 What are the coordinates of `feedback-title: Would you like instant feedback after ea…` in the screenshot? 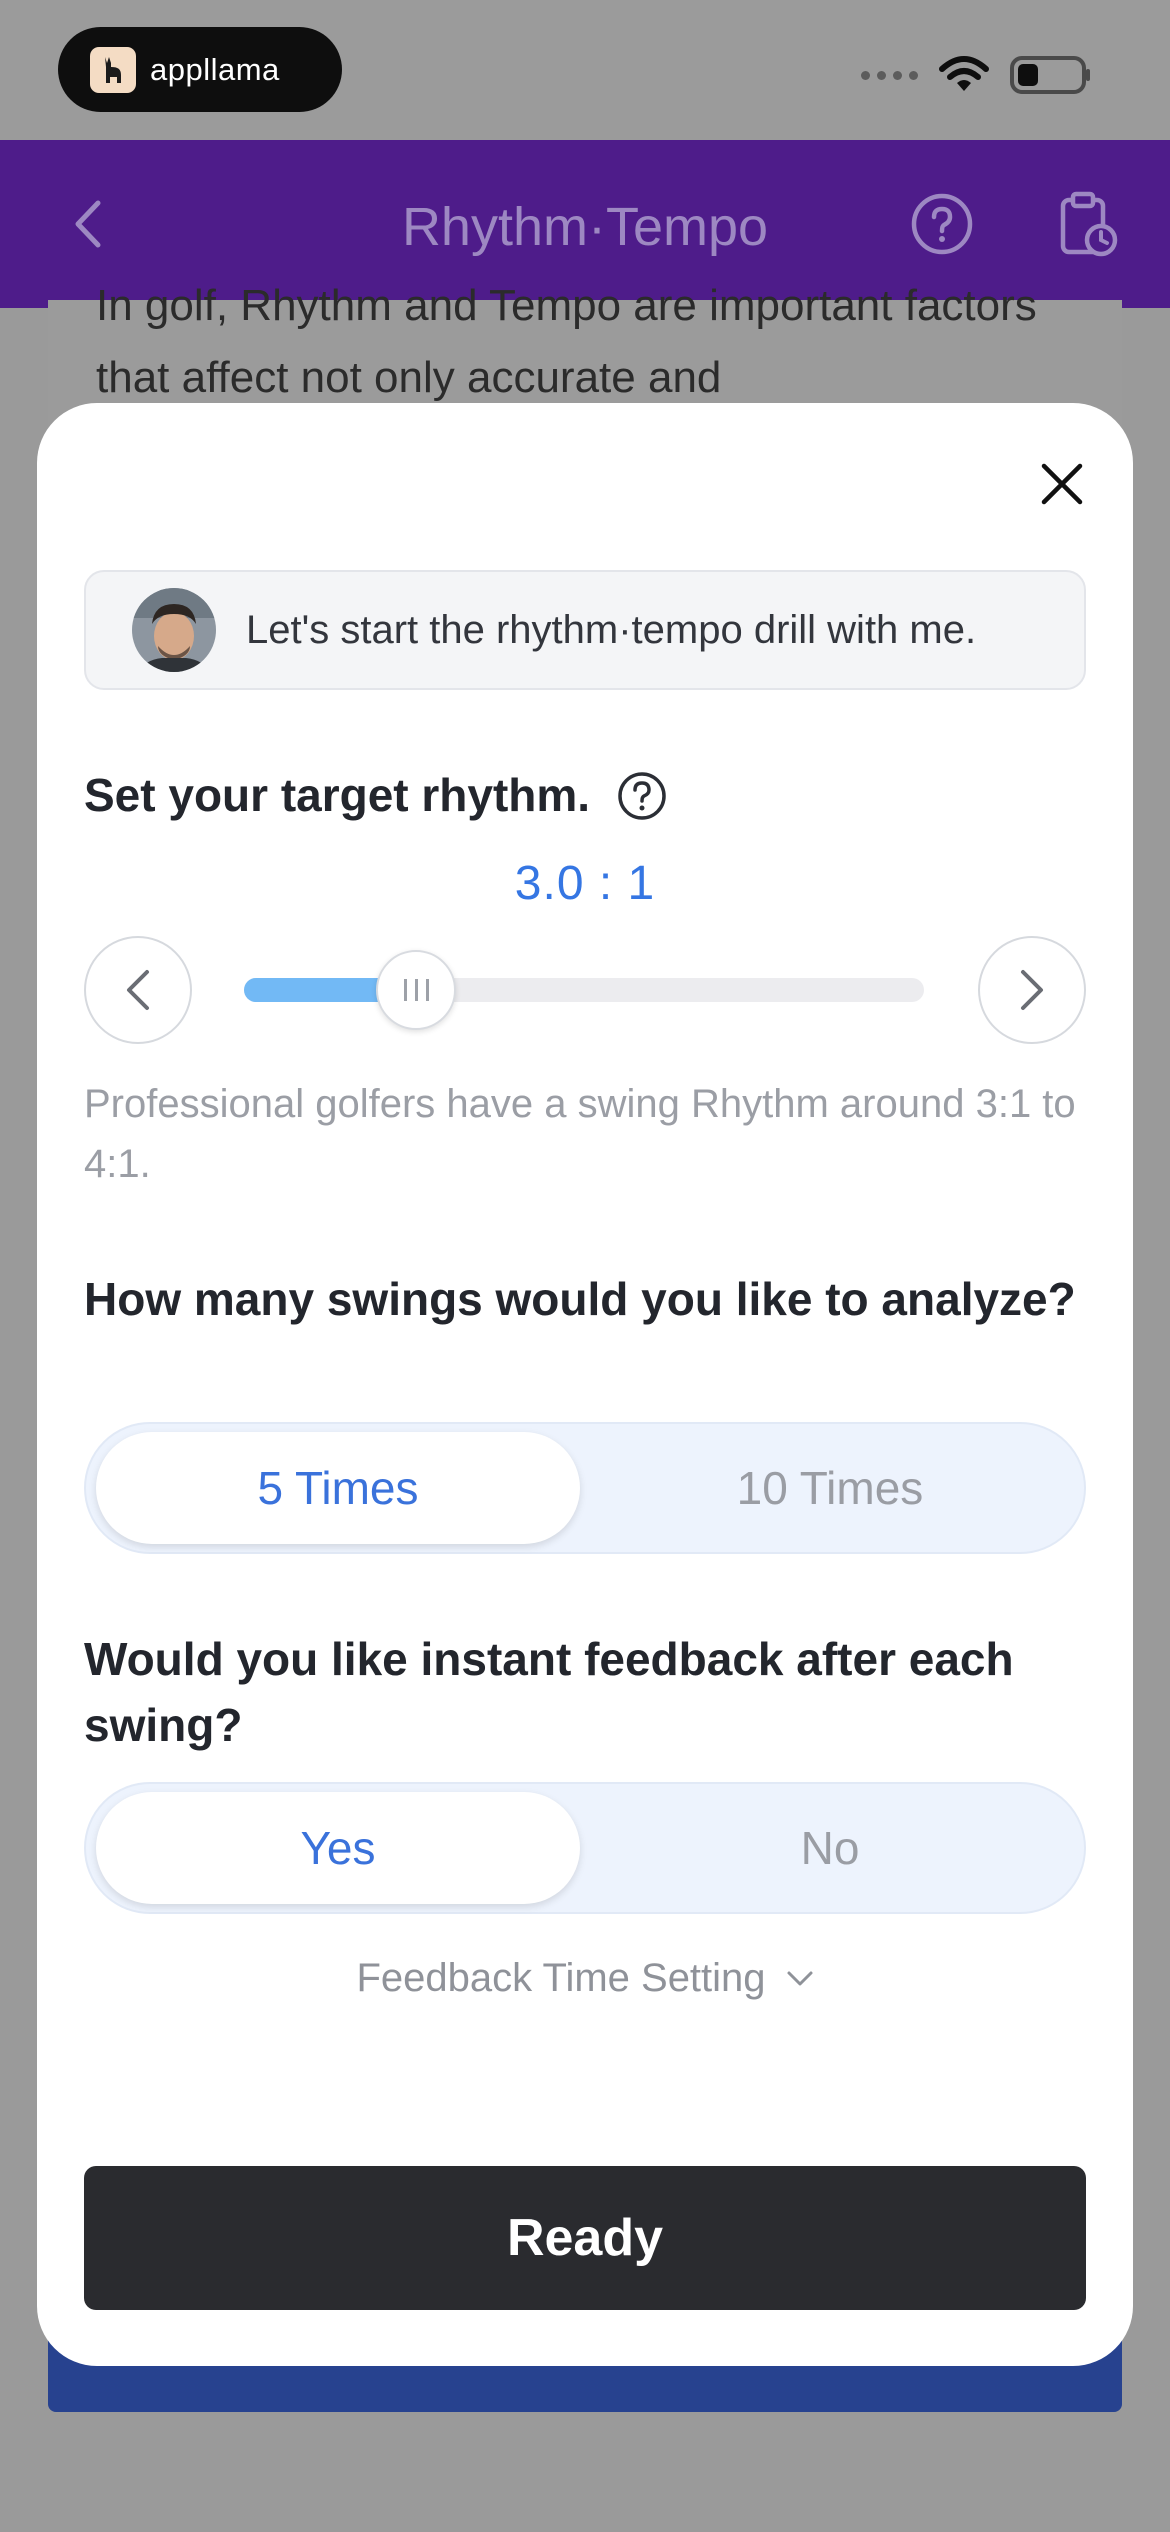 It's located at (549, 1692).